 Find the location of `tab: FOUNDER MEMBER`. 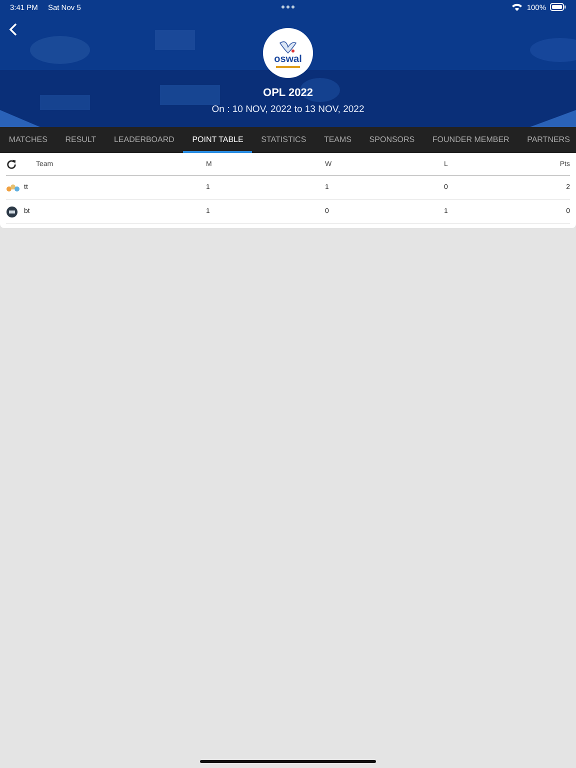

tab: FOUNDER MEMBER is located at coordinates (471, 140).